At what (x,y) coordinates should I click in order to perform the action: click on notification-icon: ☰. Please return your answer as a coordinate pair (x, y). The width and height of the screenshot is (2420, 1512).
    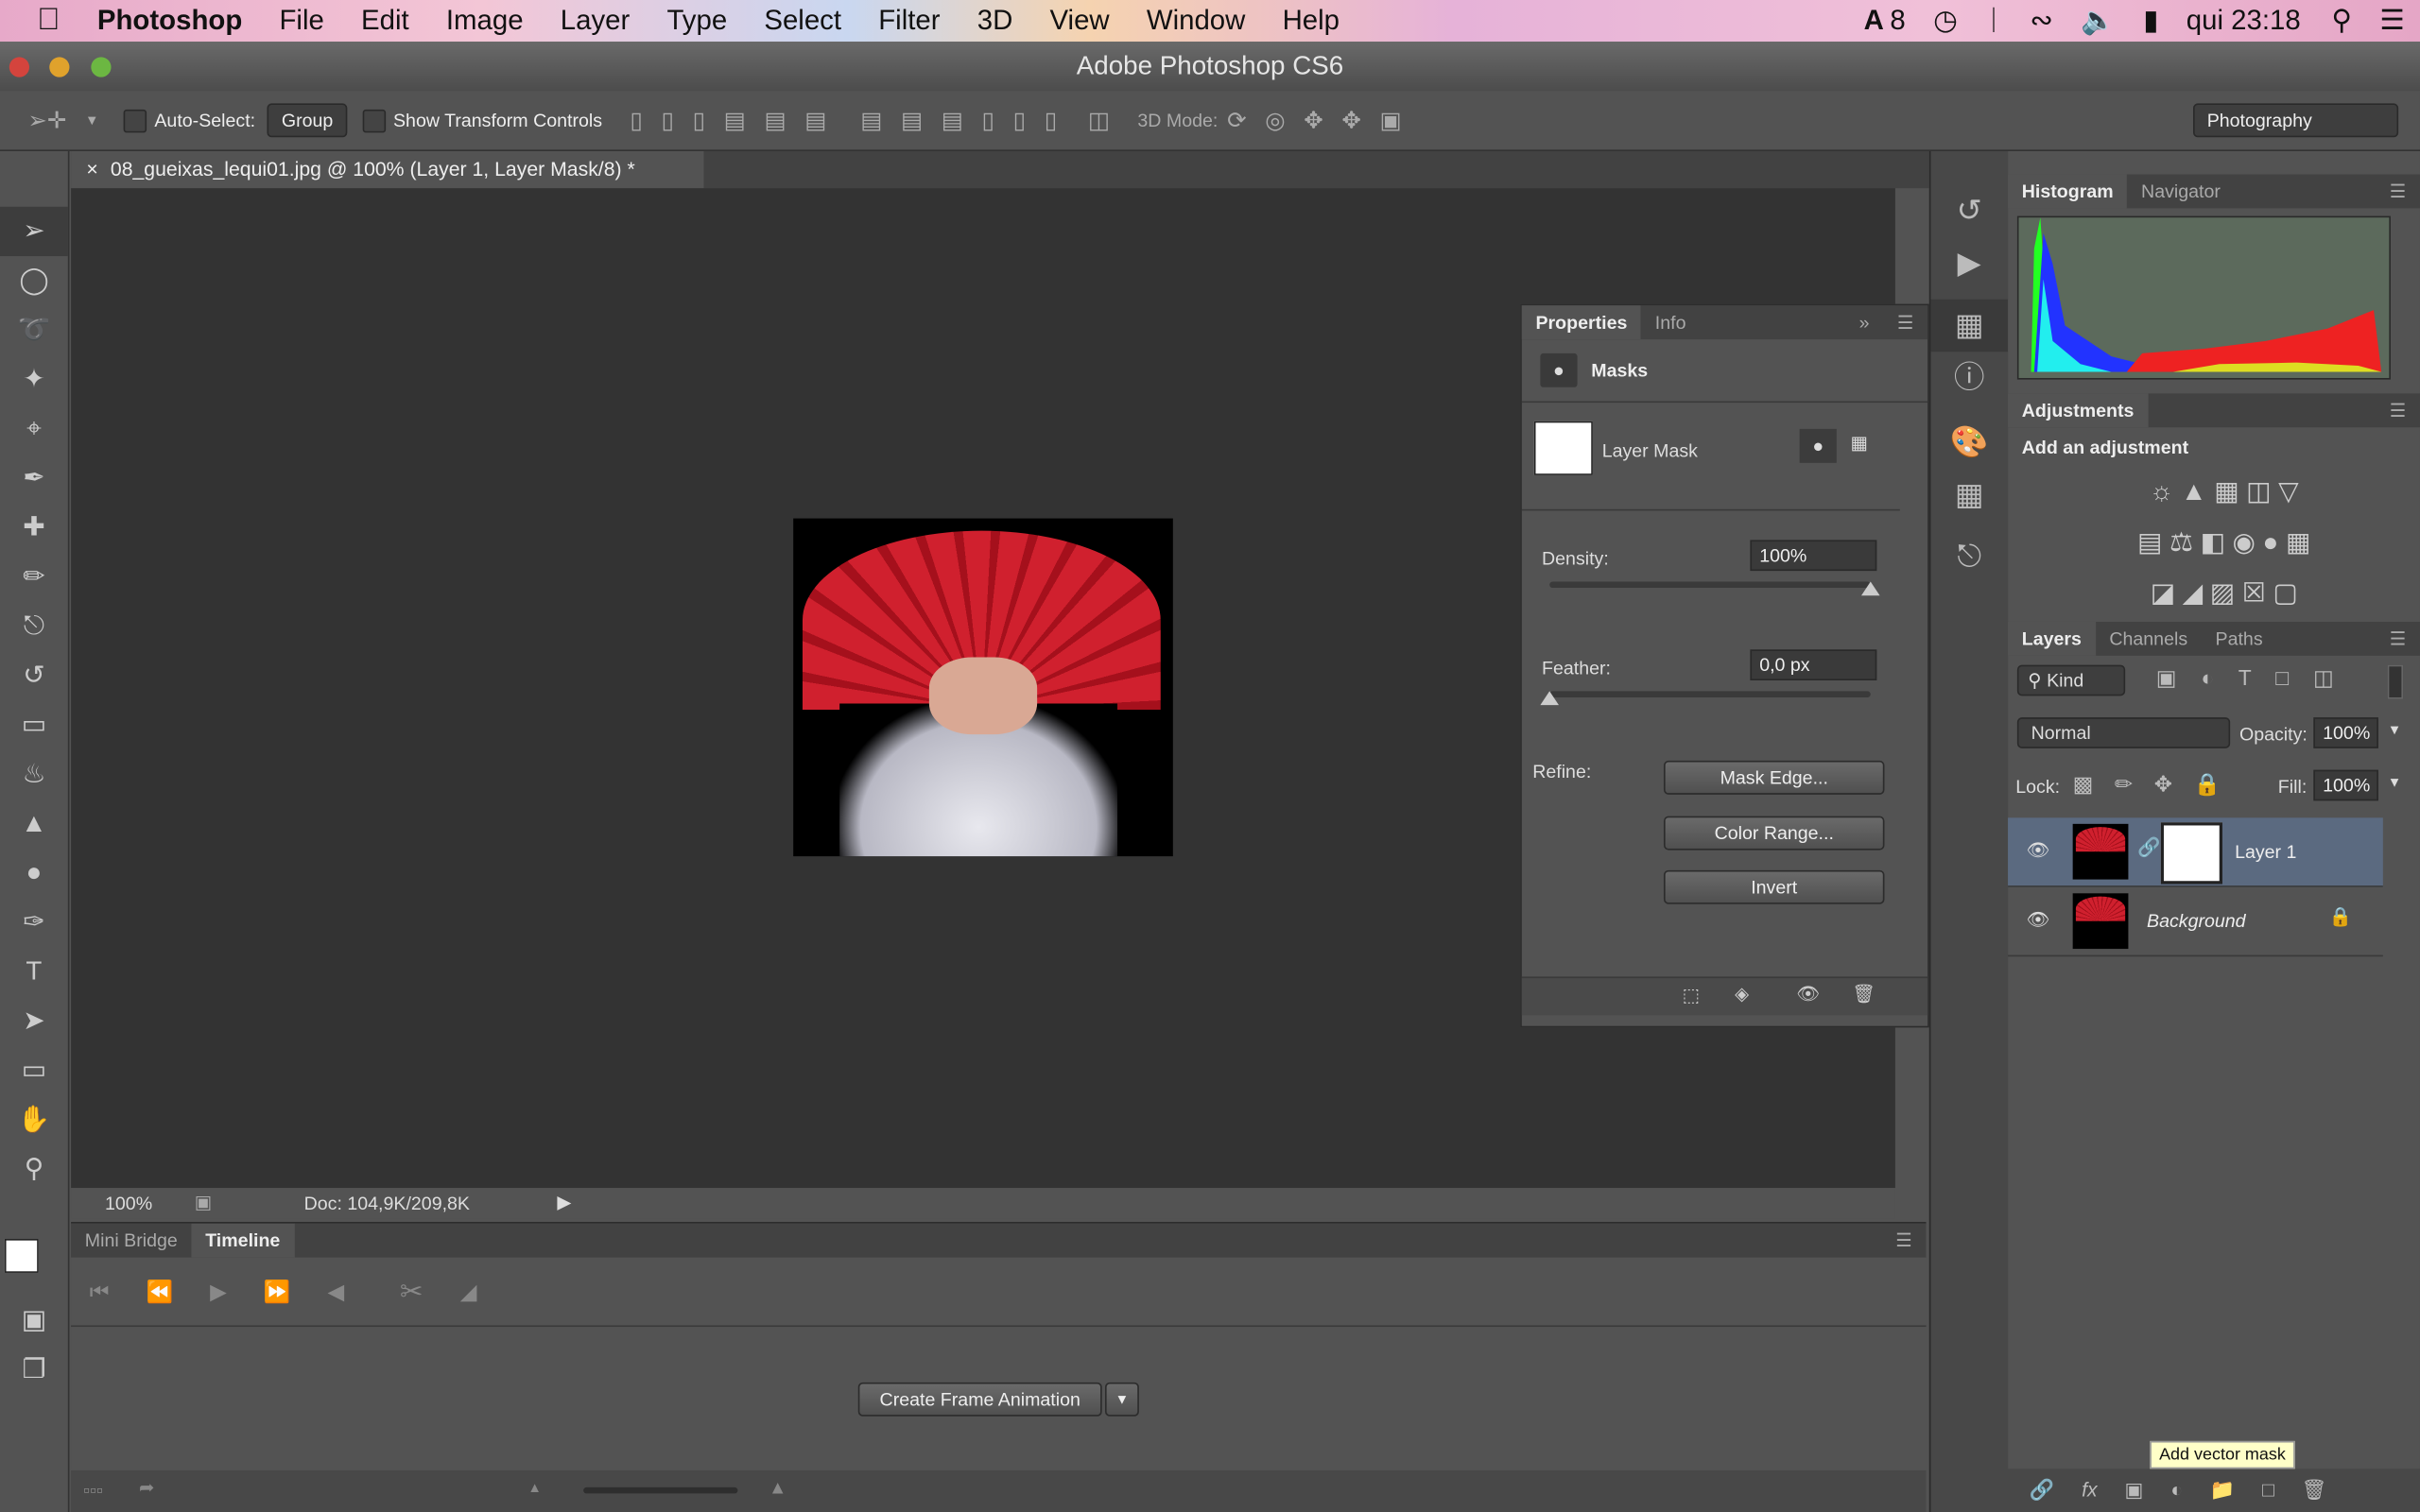
    Looking at the image, I should click on (2391, 21).